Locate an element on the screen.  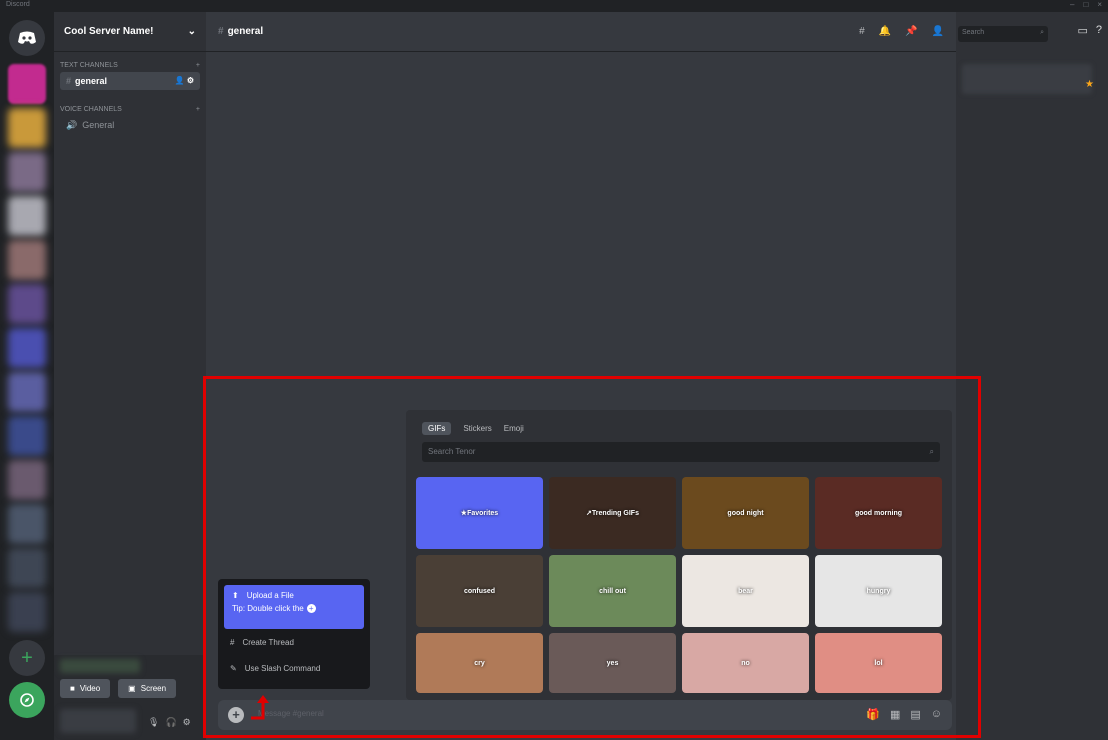
gif-label: good morning is located at coordinates (878, 513).